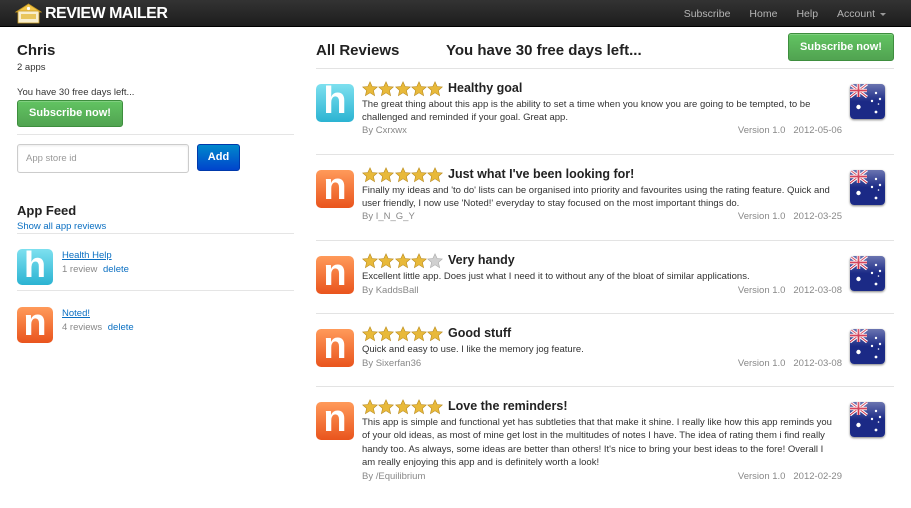  I want to click on review-title: Love the reminders!, so click(508, 406).